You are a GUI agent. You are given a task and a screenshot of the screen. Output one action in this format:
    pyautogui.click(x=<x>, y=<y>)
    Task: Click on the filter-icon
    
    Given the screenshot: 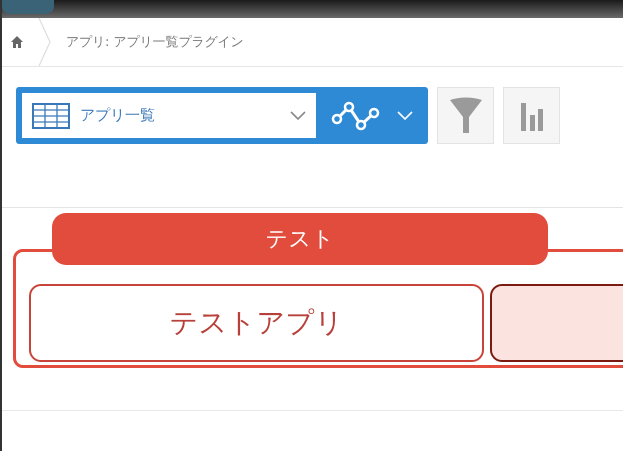 What is the action you would take?
    pyautogui.click(x=465, y=115)
    